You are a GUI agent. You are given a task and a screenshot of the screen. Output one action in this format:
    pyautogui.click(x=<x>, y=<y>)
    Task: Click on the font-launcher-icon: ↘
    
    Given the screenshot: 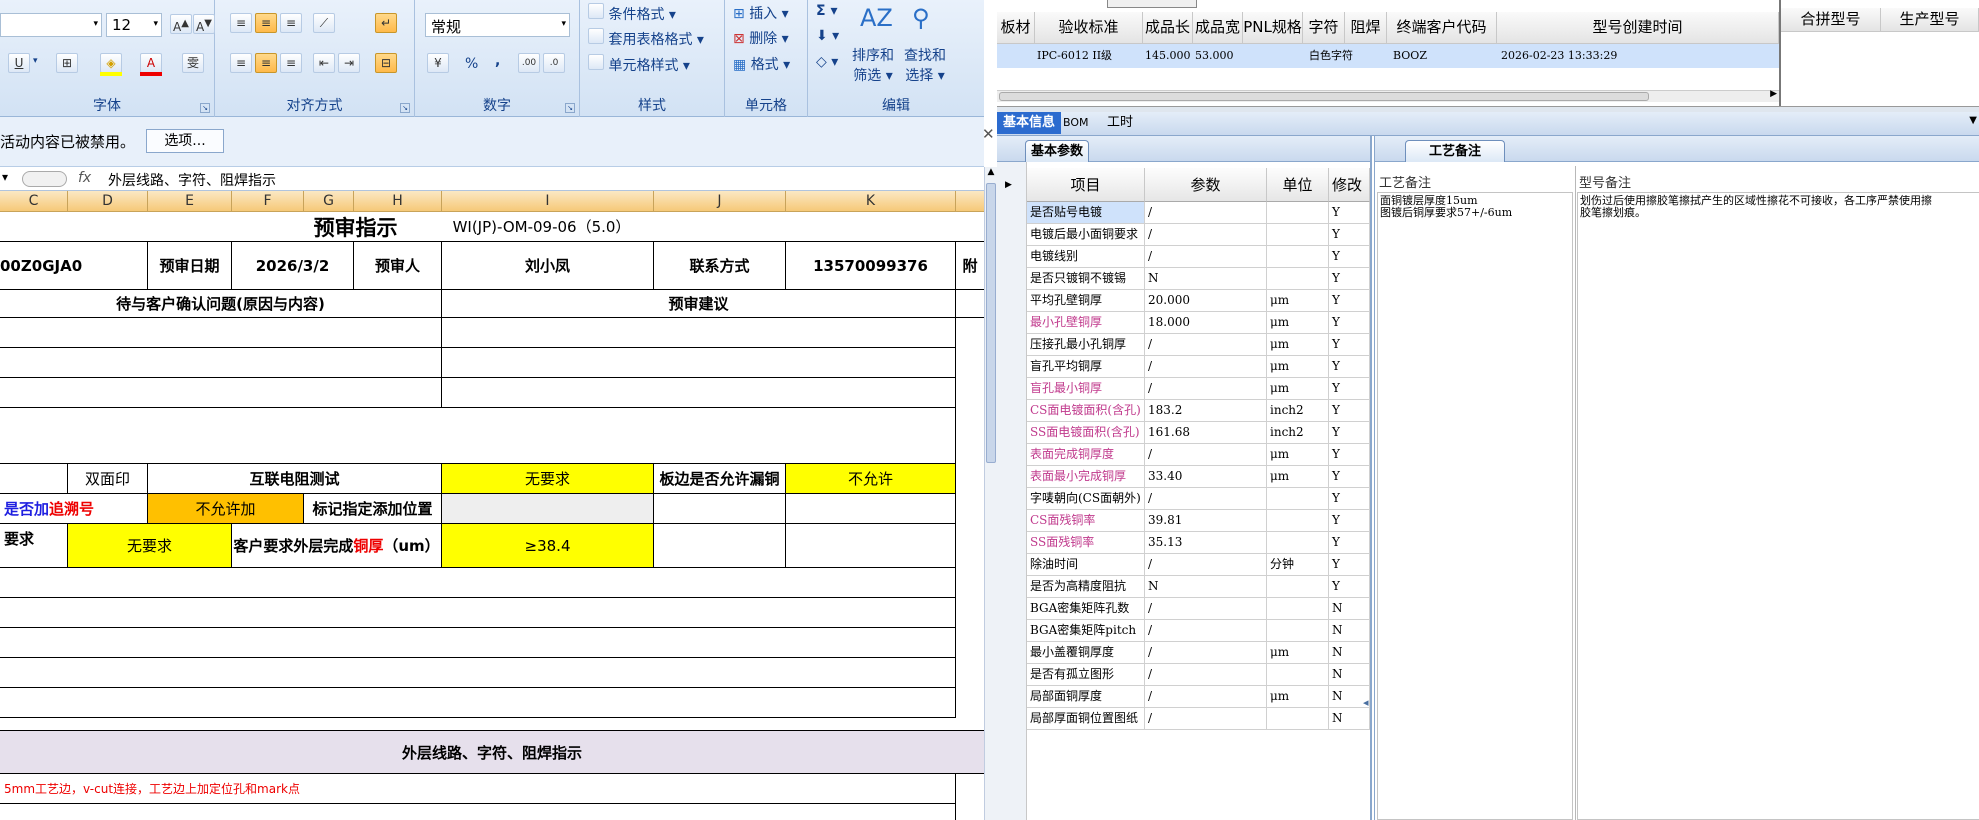 What is the action you would take?
    pyautogui.click(x=205, y=108)
    